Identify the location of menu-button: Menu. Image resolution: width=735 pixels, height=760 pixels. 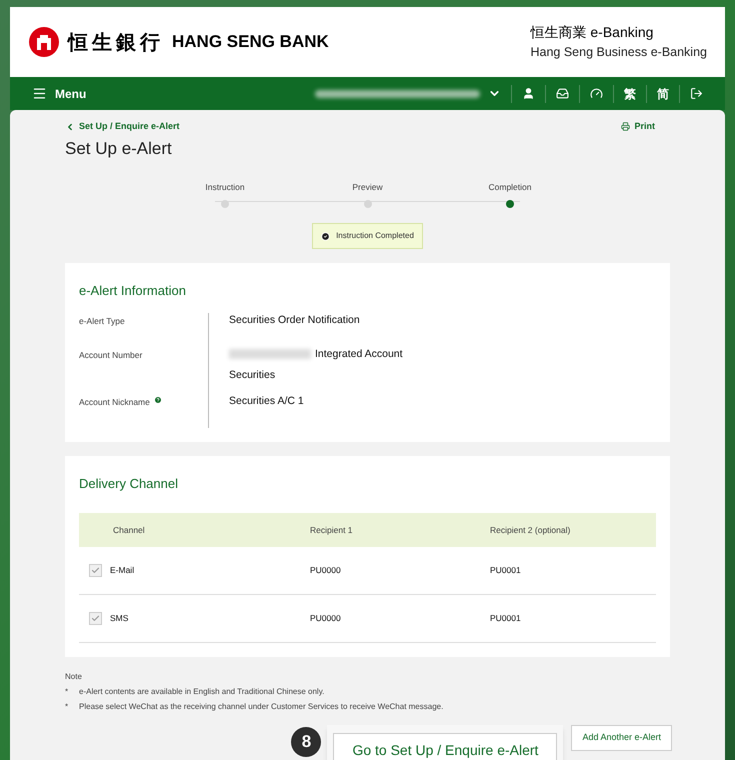
(59, 93).